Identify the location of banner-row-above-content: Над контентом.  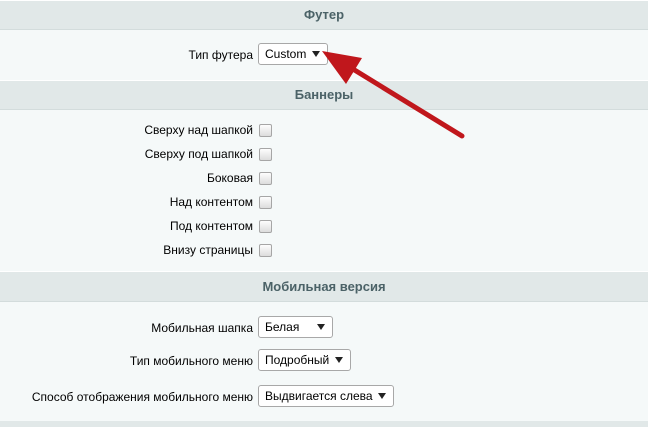
(324, 202).